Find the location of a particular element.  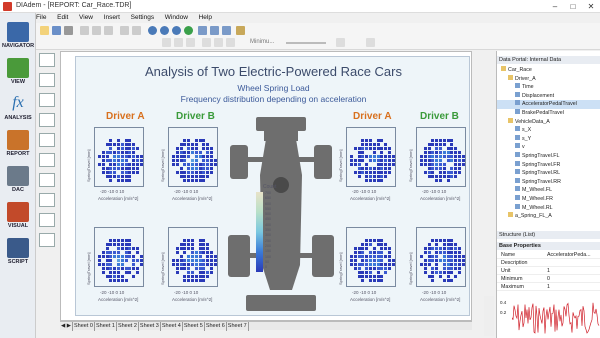

nav-analysis: fx ANALYSIS is located at coordinates (18, 111).